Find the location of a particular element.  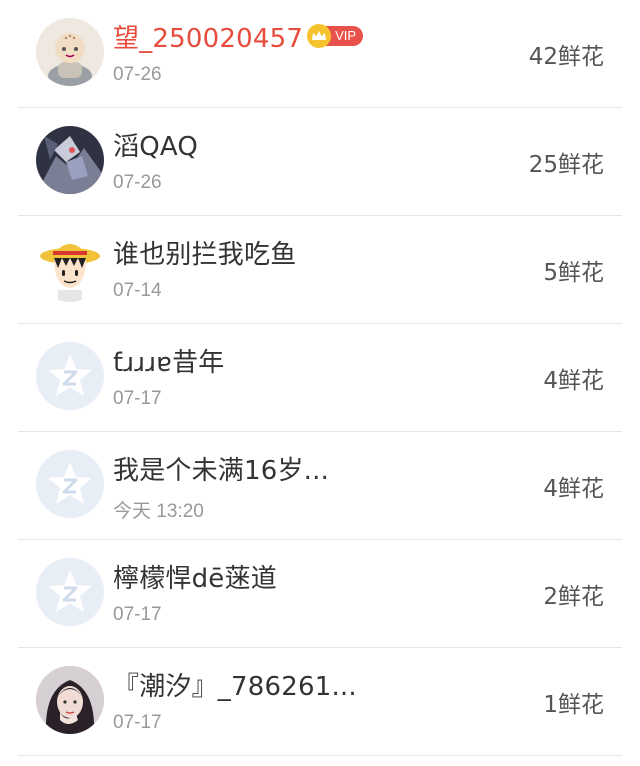

name-line: 檸檬悍dē蒾道 is located at coordinates (195, 576).